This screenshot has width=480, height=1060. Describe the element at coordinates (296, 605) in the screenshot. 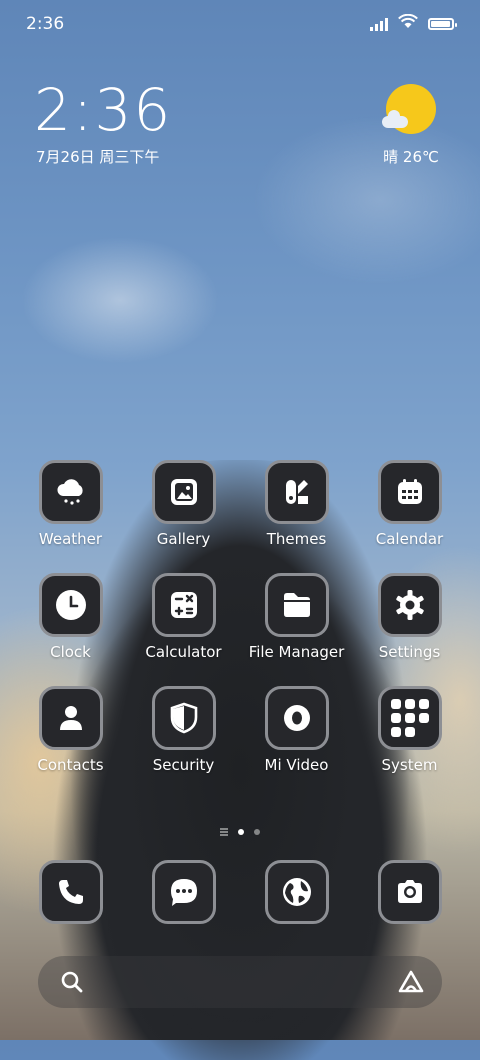

I see `folder-icon` at that location.